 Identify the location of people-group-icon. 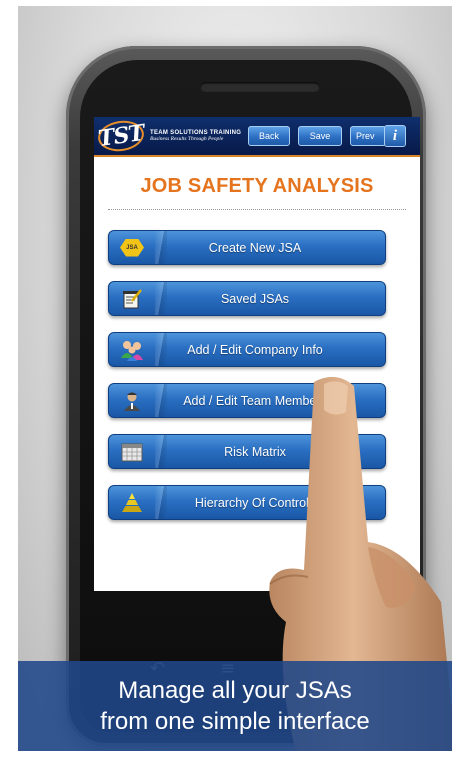
(132, 349).